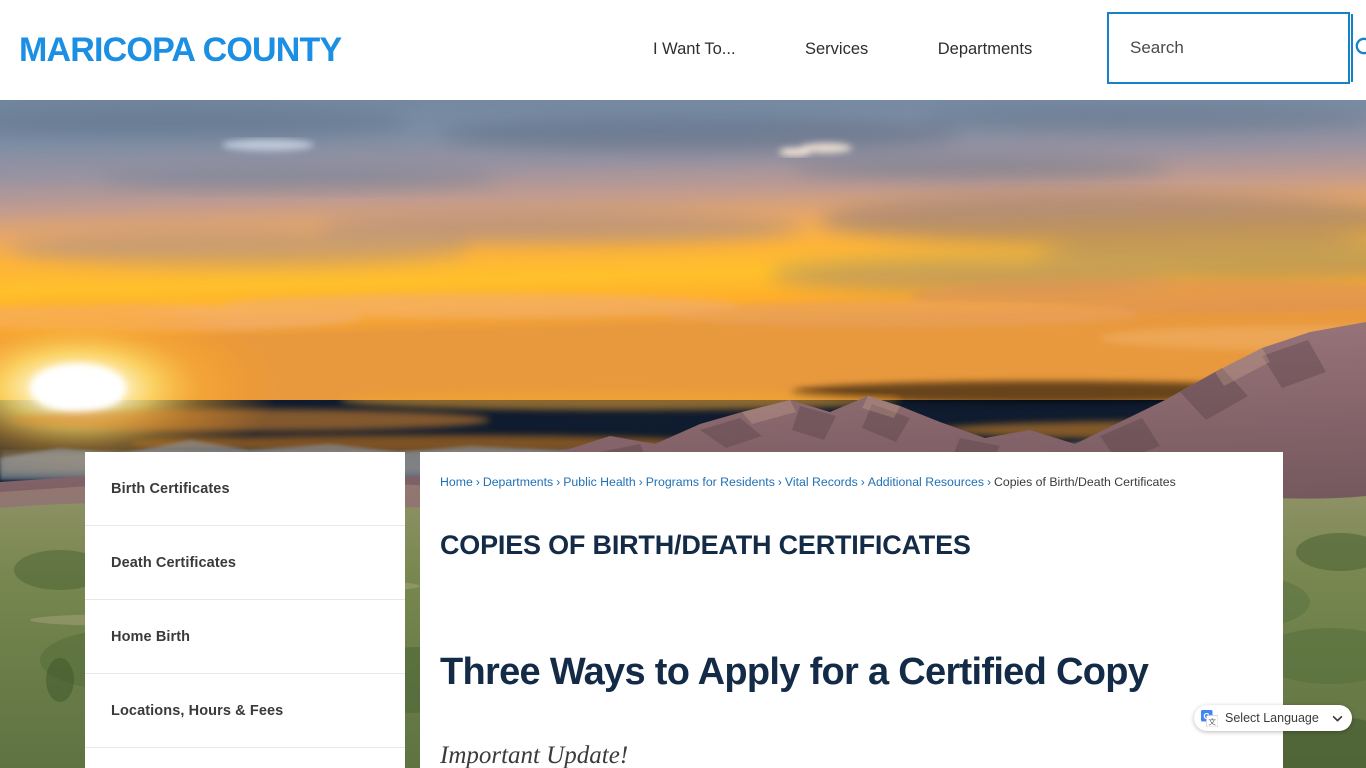 The image size is (1366, 768). What do you see at coordinates (794, 672) in the screenshot?
I see `content-heading: Three Ways to Apply for a Certified Copy` at bounding box center [794, 672].